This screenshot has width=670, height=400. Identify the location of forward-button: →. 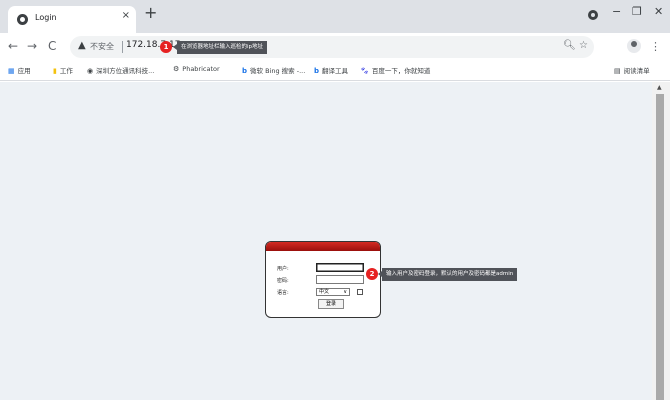
(32, 46).